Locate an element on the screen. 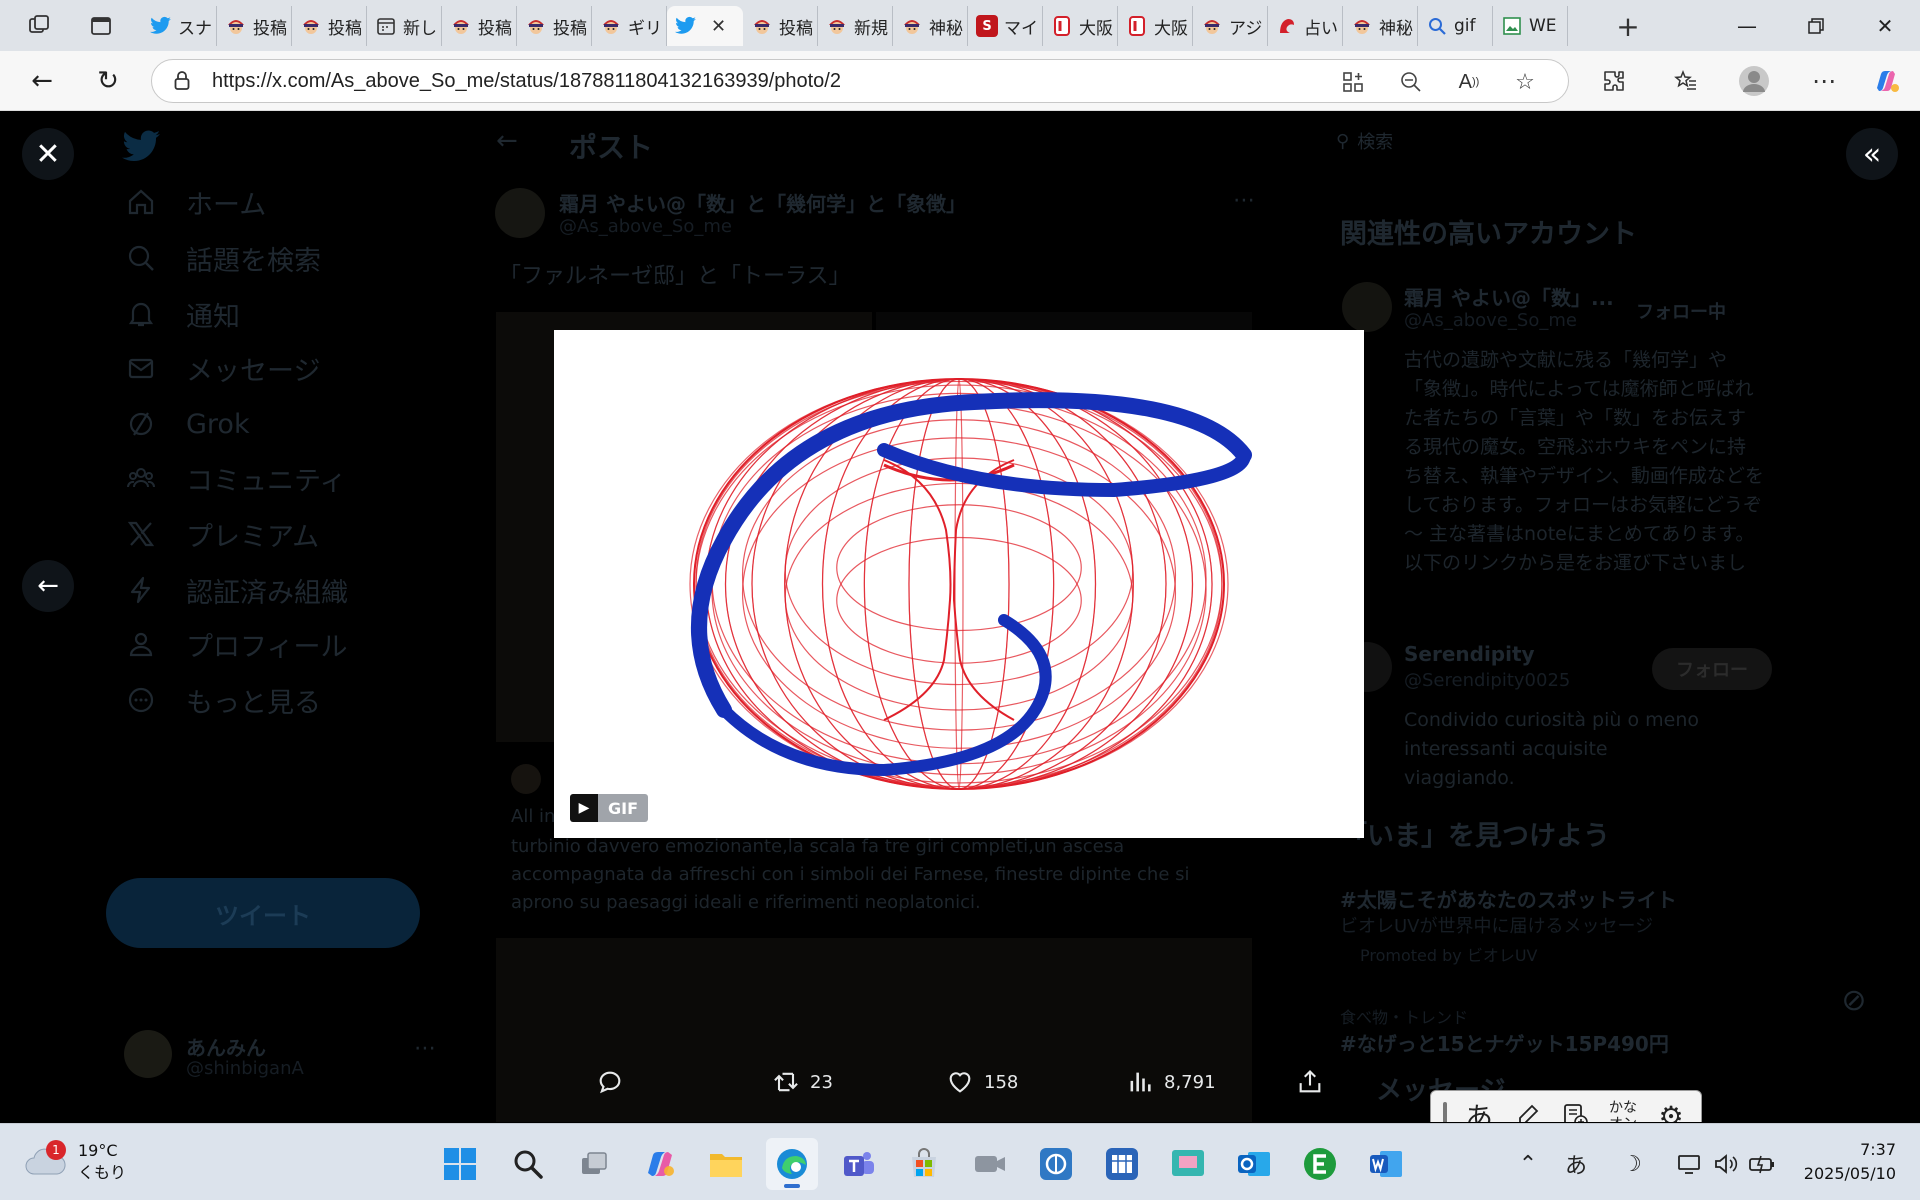  ime-kana-toggle: かなオン is located at coordinates (1623, 1107).